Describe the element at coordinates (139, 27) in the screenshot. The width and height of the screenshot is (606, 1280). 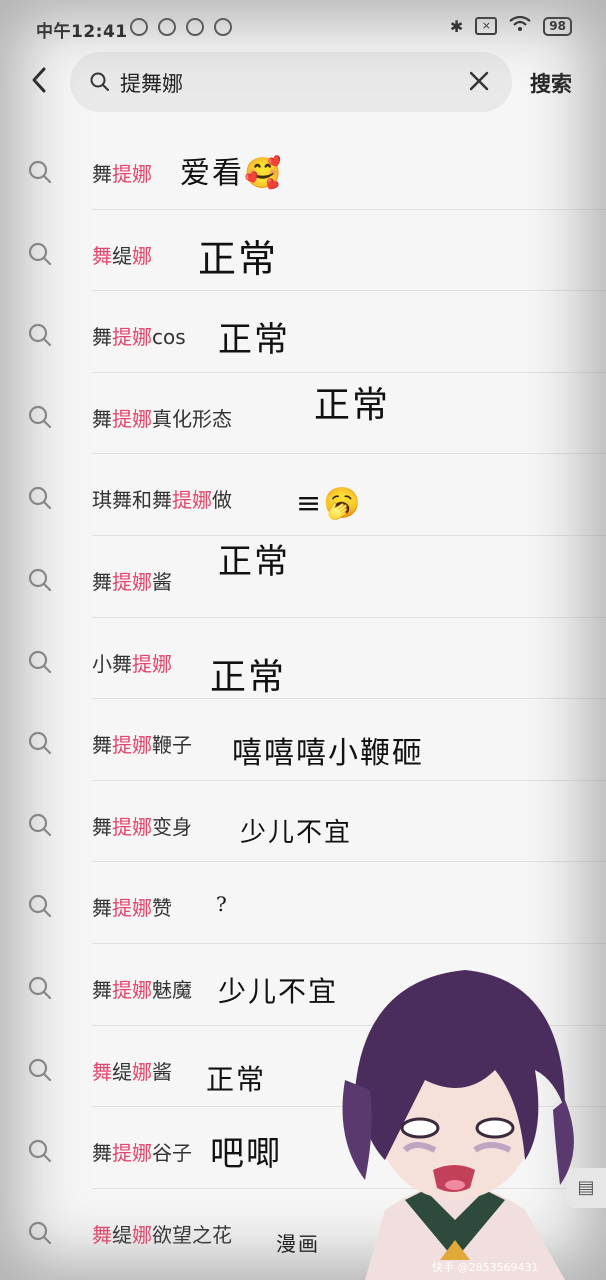
I see `mute-icon` at that location.